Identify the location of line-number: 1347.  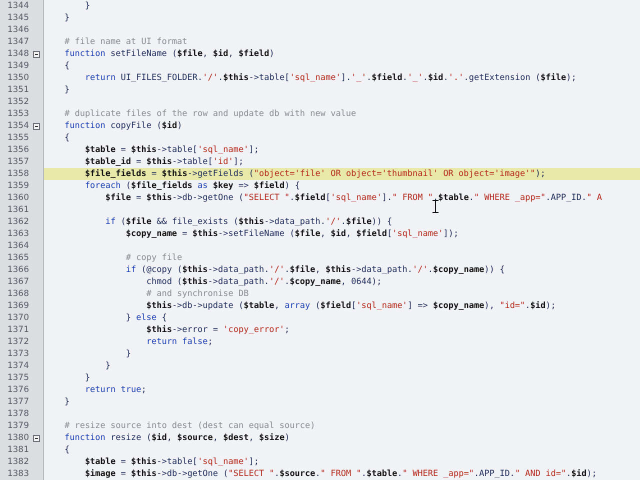
(17, 42).